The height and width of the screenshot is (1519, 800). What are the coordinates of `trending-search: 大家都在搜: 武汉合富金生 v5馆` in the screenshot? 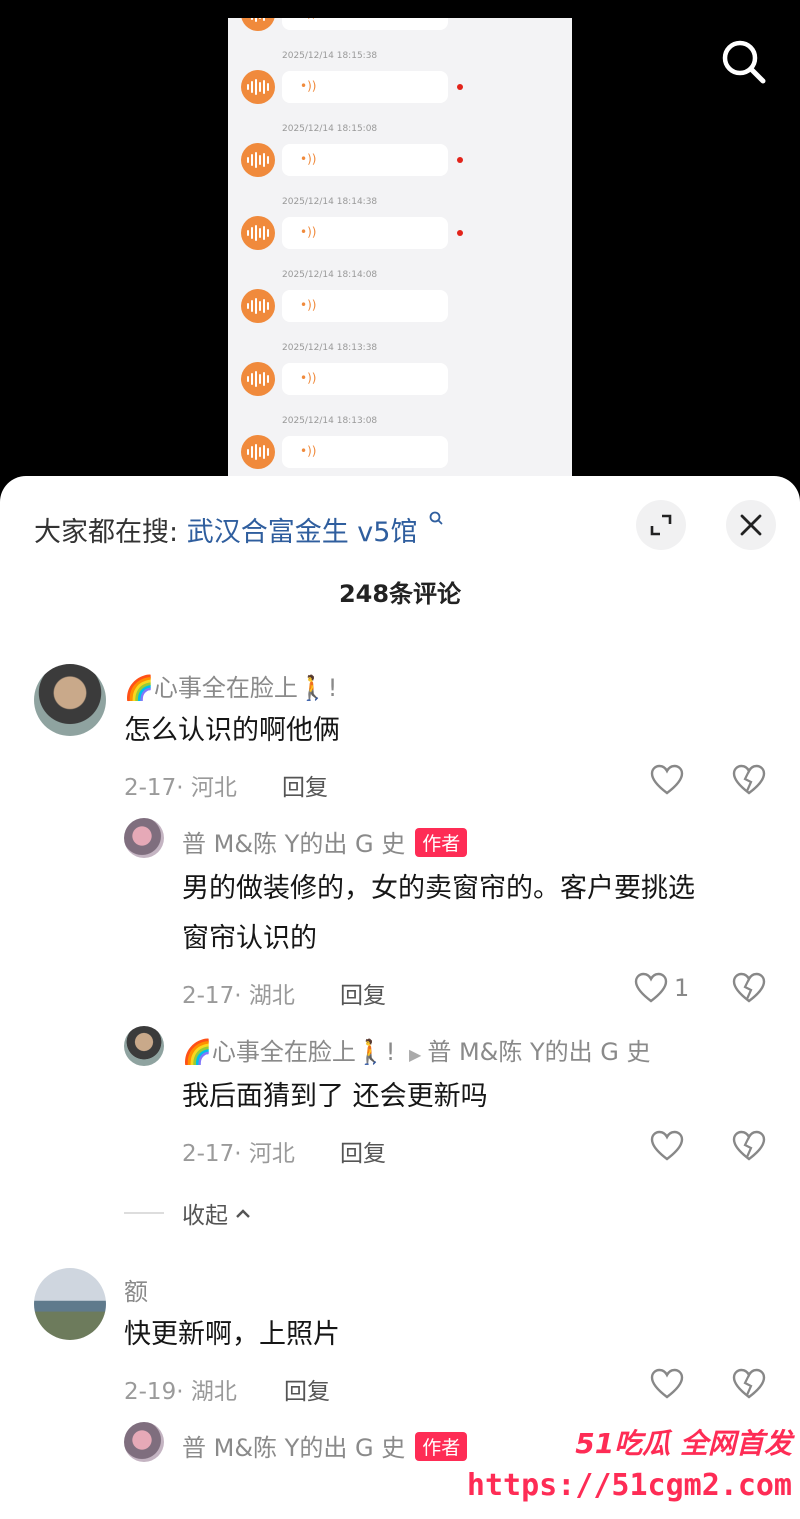 It's located at (239, 529).